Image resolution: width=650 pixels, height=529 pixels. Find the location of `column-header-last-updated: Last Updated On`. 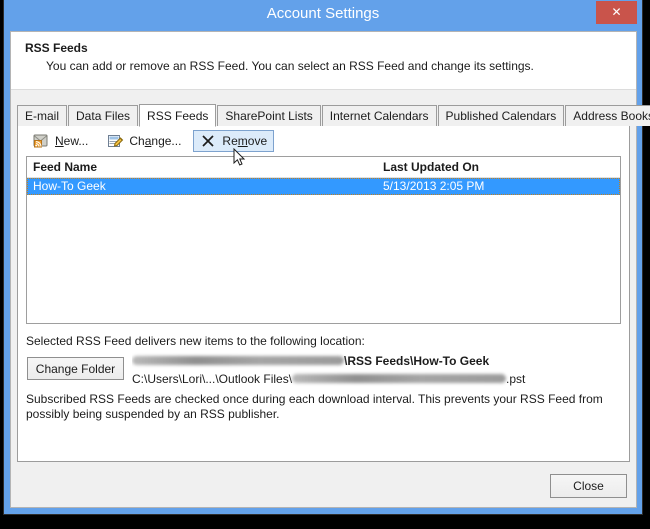

column-header-last-updated: Last Updated On is located at coordinates (498, 167).